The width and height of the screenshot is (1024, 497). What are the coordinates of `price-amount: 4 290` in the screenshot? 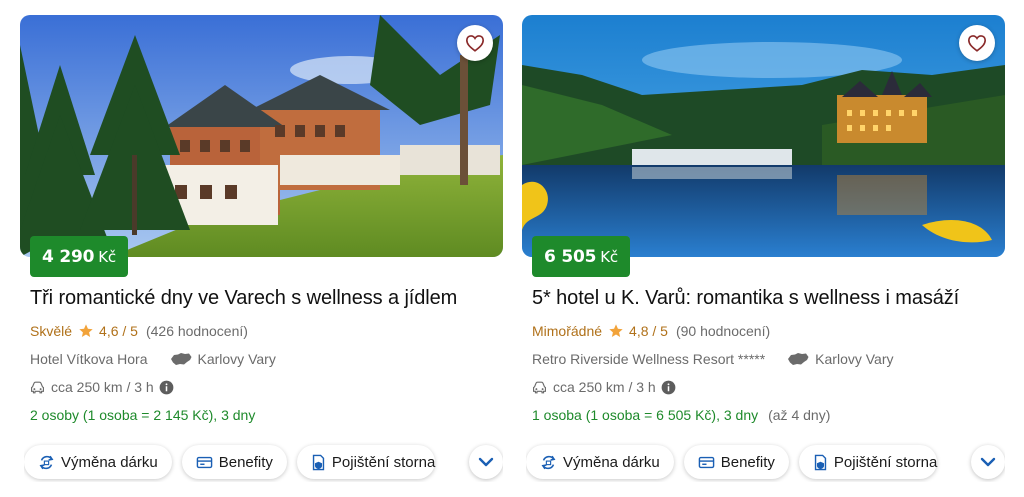 It's located at (68, 256).